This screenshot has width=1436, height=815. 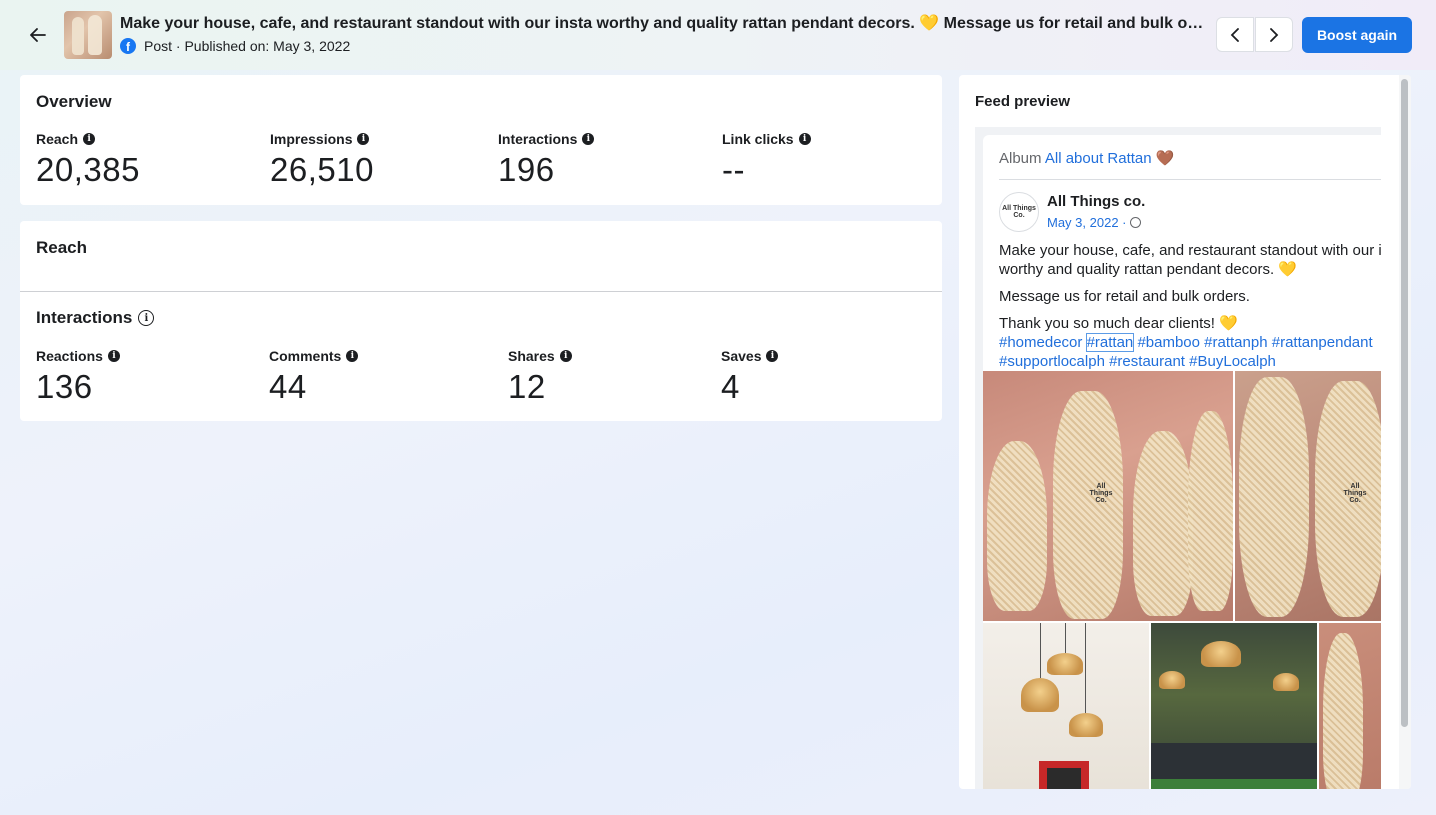 I want to click on interactions-title: Interactions, so click(x=84, y=317).